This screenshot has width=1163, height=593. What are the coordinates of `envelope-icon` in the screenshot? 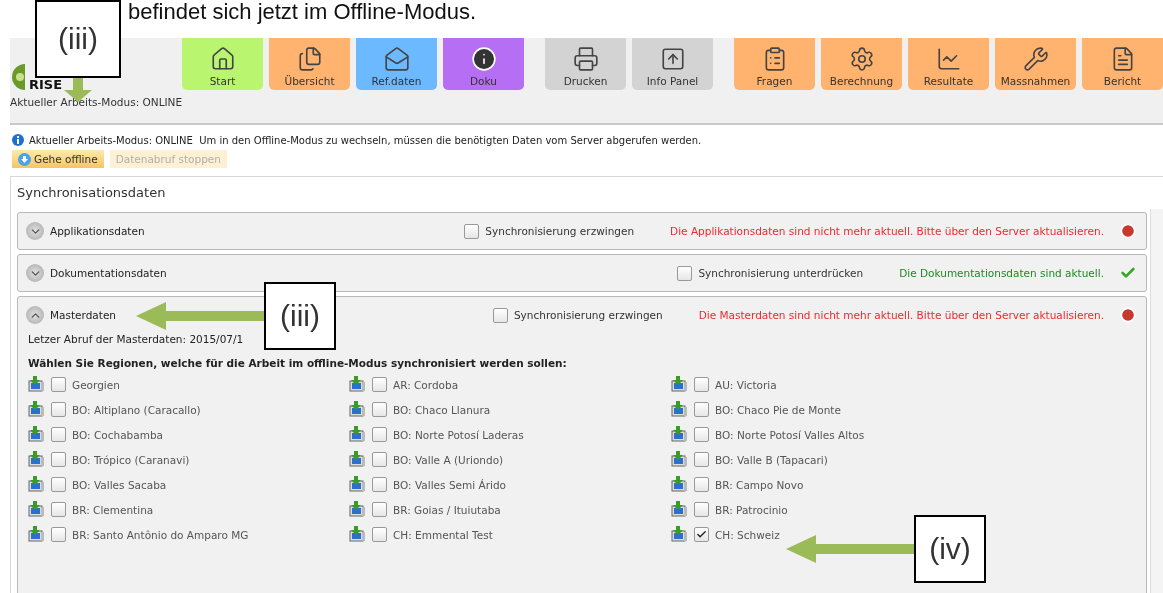 It's located at (396, 59).